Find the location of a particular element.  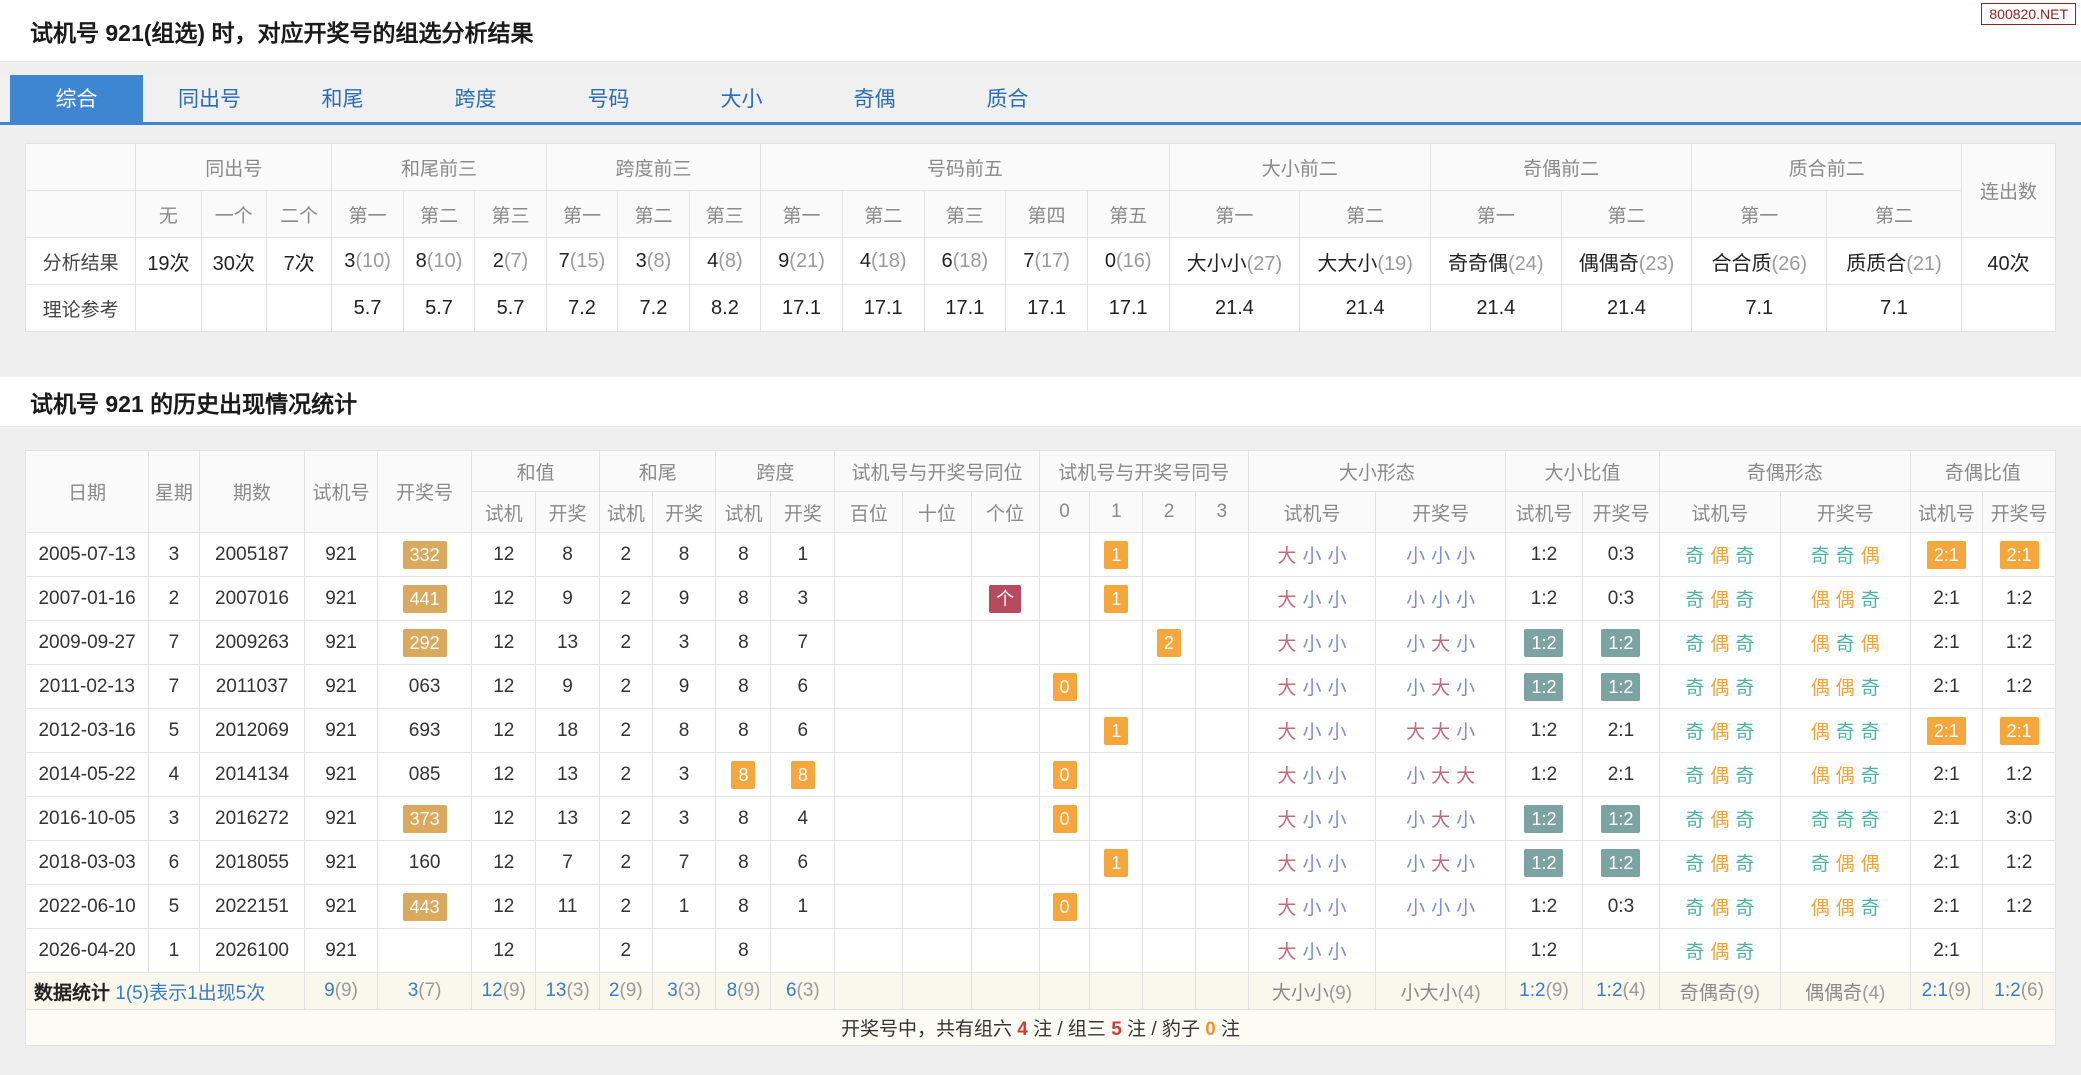

cell: 2005-07-13 is located at coordinates (87, 554).